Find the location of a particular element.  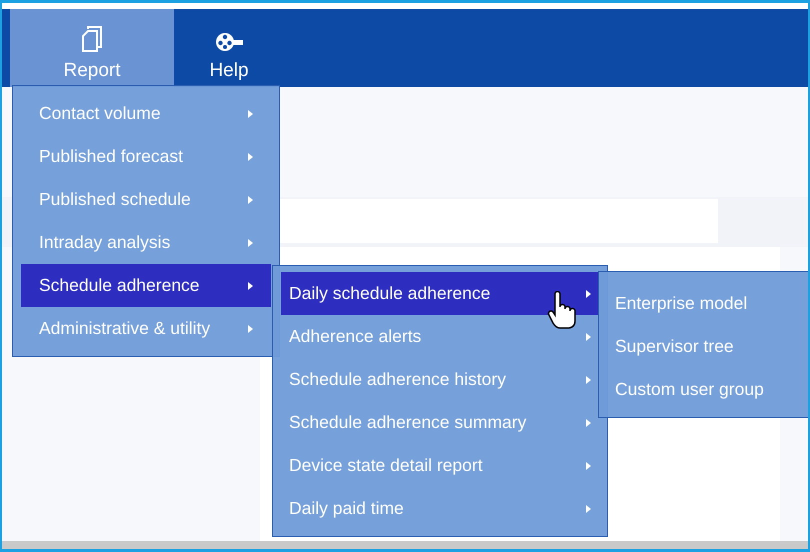

menu-item: Contact volume is located at coordinates (146, 113).